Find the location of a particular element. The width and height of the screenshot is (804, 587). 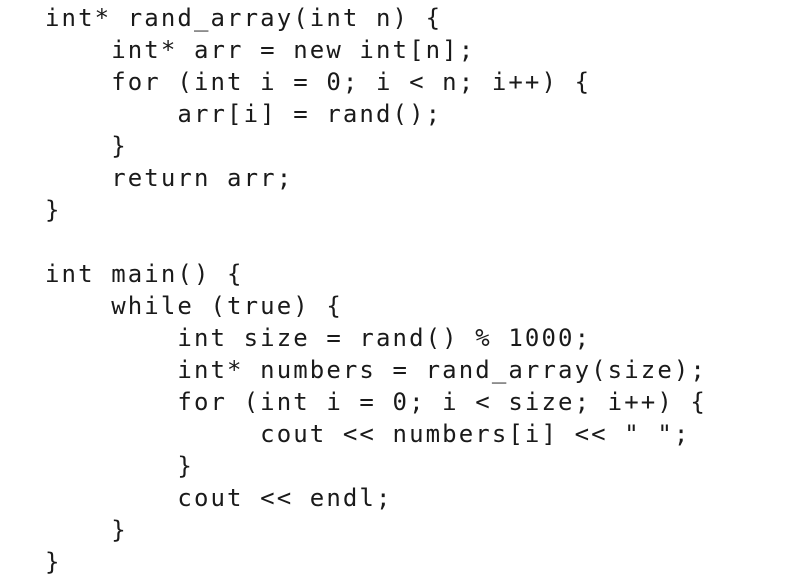

code-line: for (int i = 0; i < size; i++) { is located at coordinates (376, 402).